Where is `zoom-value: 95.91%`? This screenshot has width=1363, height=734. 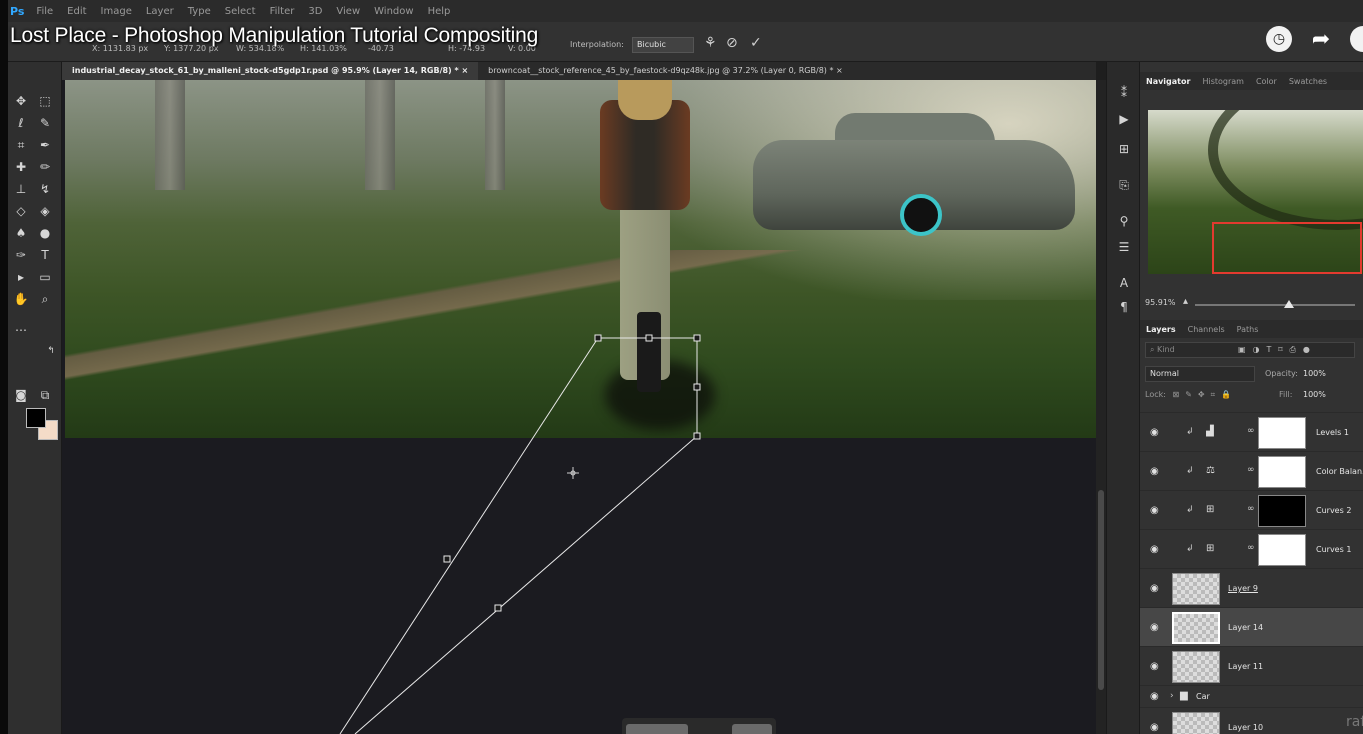 zoom-value: 95.91% is located at coordinates (1160, 302).